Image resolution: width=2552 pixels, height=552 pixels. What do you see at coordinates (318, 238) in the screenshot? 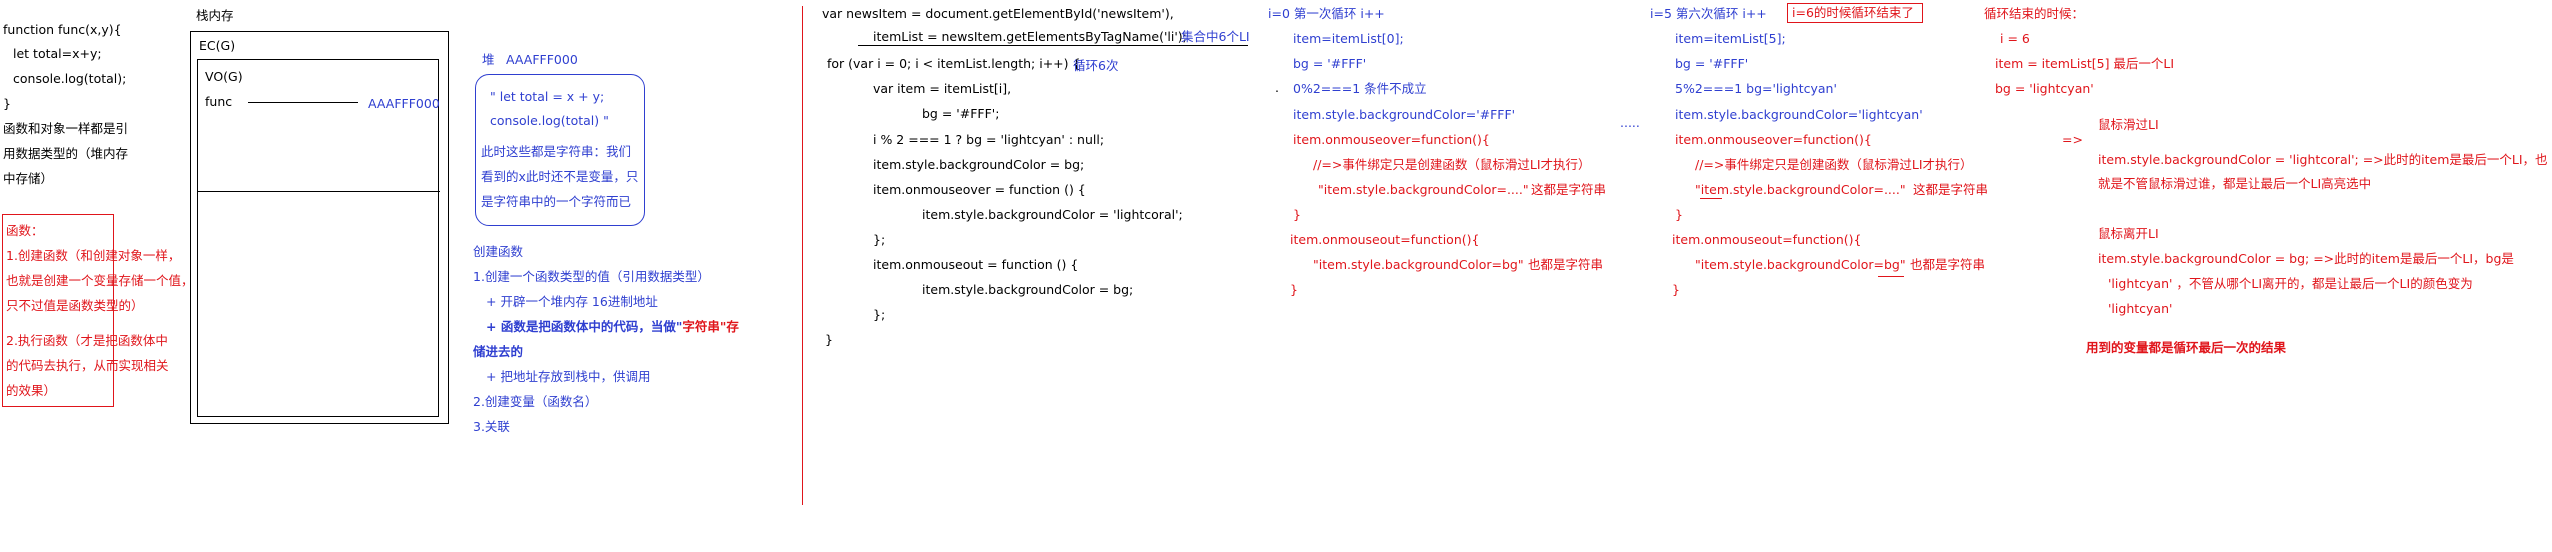
I see `ec-g-box: VO(G) func` at bounding box center [318, 238].